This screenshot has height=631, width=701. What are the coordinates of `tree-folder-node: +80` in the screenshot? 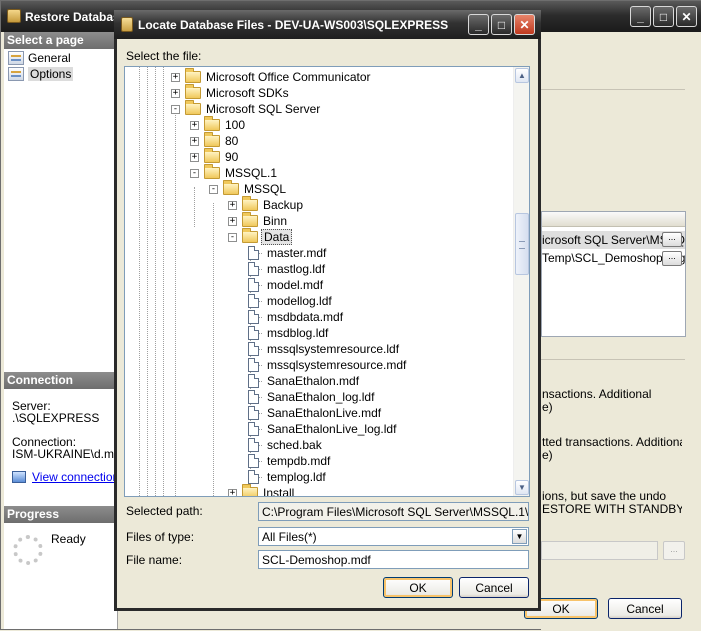 It's located at (215, 140).